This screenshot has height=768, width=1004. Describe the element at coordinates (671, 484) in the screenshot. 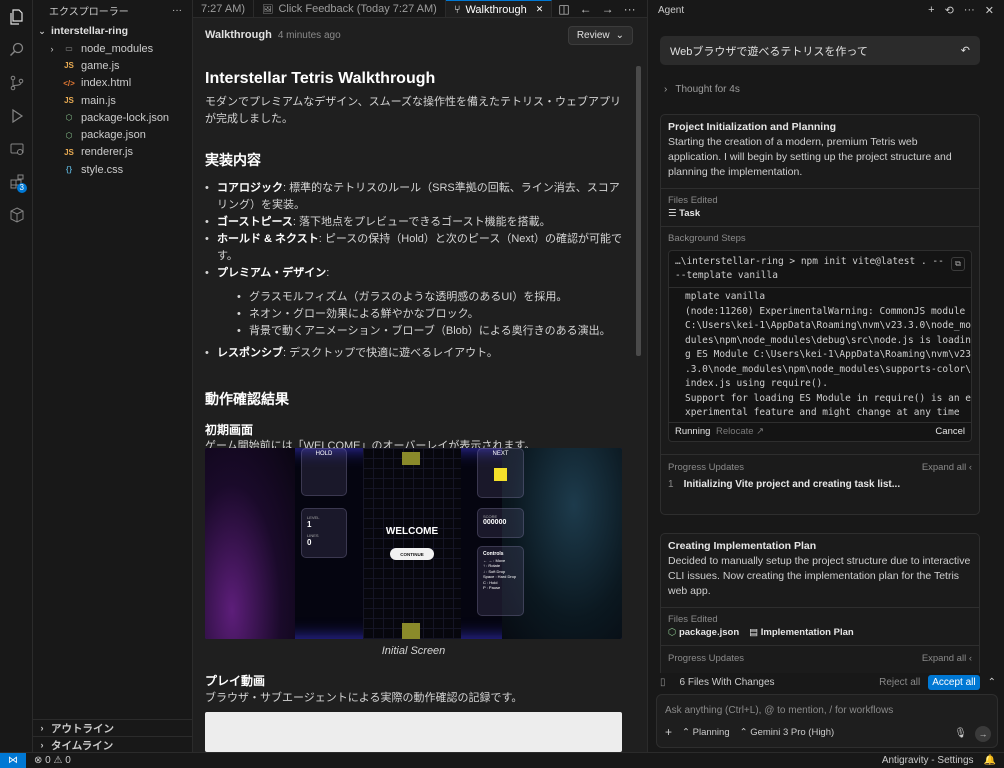

I see `progress-number: 1` at that location.